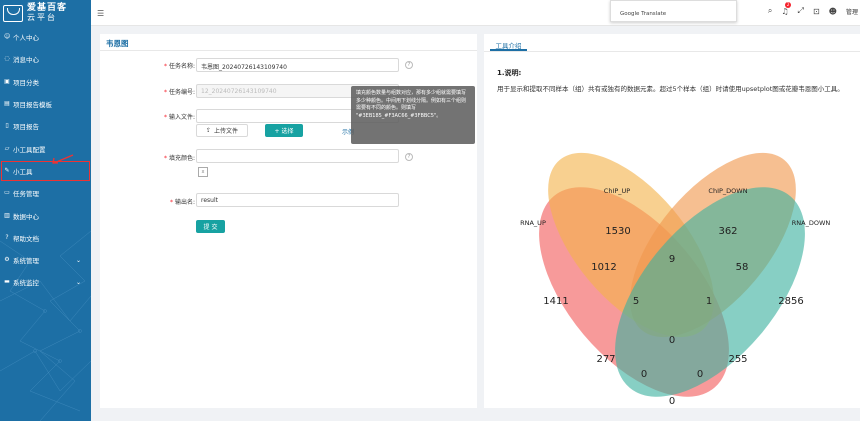  Describe the element at coordinates (32, 105) in the screenshot. I see `sidebar-item-label: 项目报告模板` at that location.